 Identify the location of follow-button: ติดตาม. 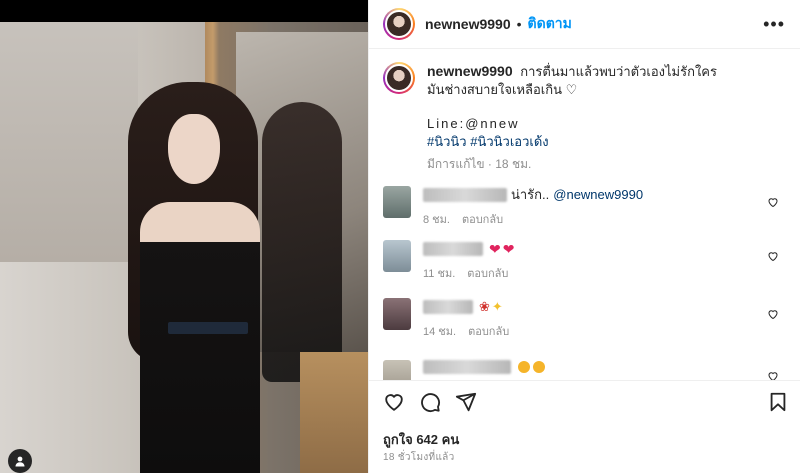
(550, 24).